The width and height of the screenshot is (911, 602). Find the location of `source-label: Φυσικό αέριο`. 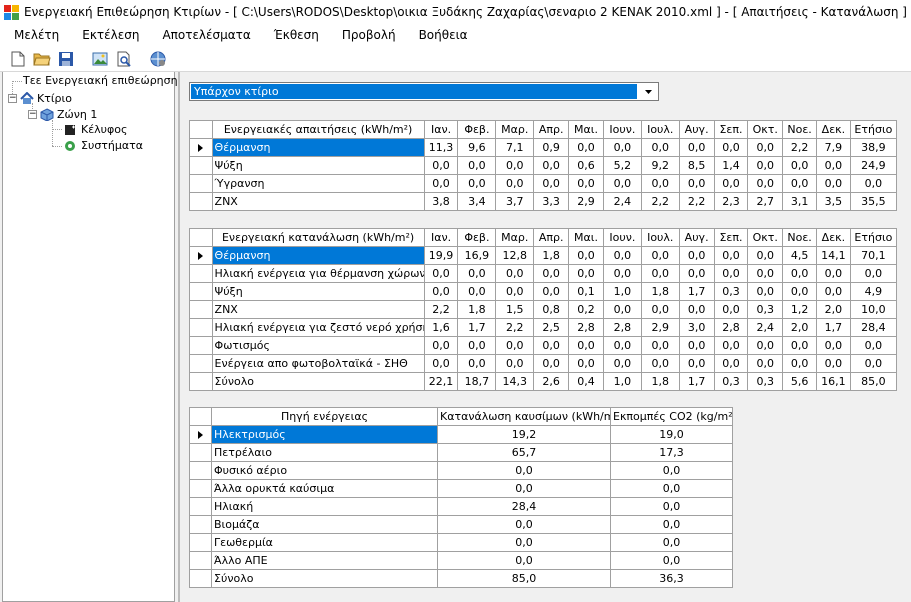

source-label: Φυσικό αέριο is located at coordinates (324, 470).